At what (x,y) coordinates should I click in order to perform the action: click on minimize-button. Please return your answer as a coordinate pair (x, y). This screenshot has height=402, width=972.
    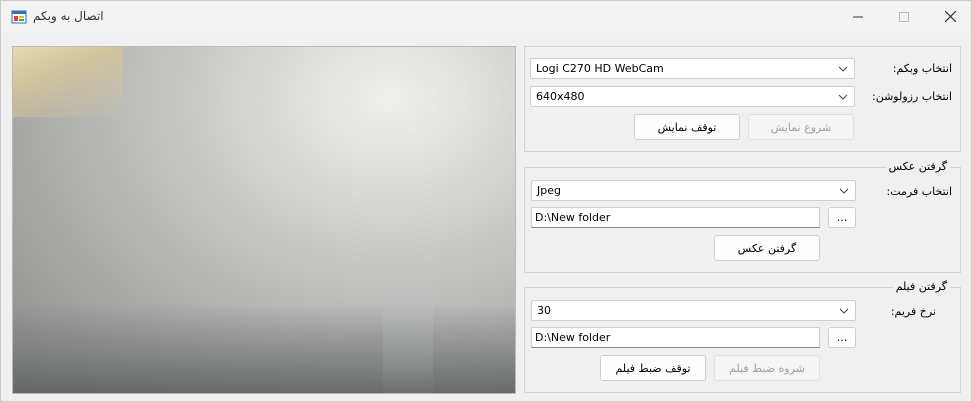
    Looking at the image, I should click on (858, 16).